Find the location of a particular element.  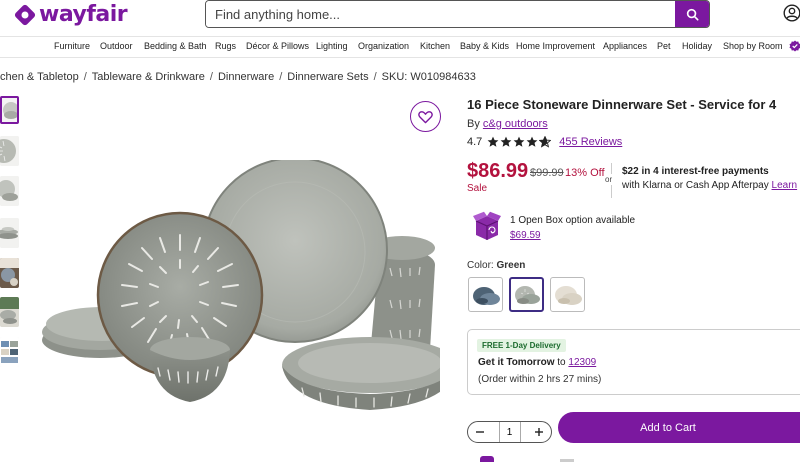

header: wayfair is located at coordinates (400, 18).